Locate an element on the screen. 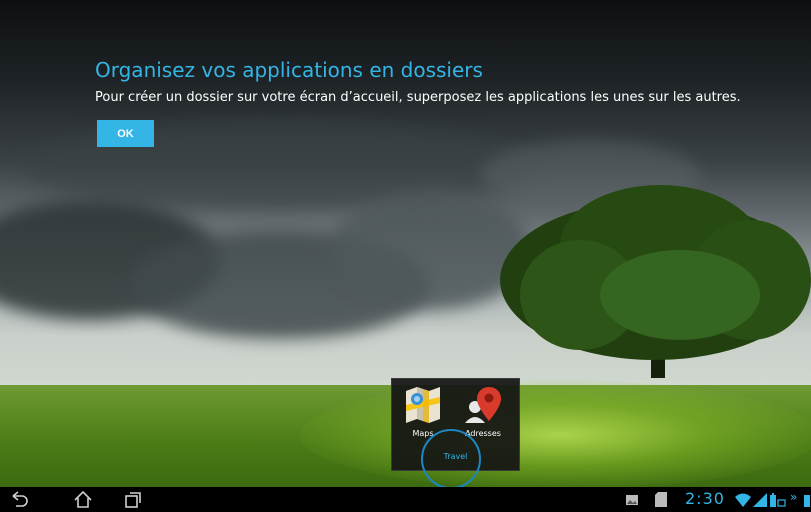  recent-apps-icon is located at coordinates (133, 500).